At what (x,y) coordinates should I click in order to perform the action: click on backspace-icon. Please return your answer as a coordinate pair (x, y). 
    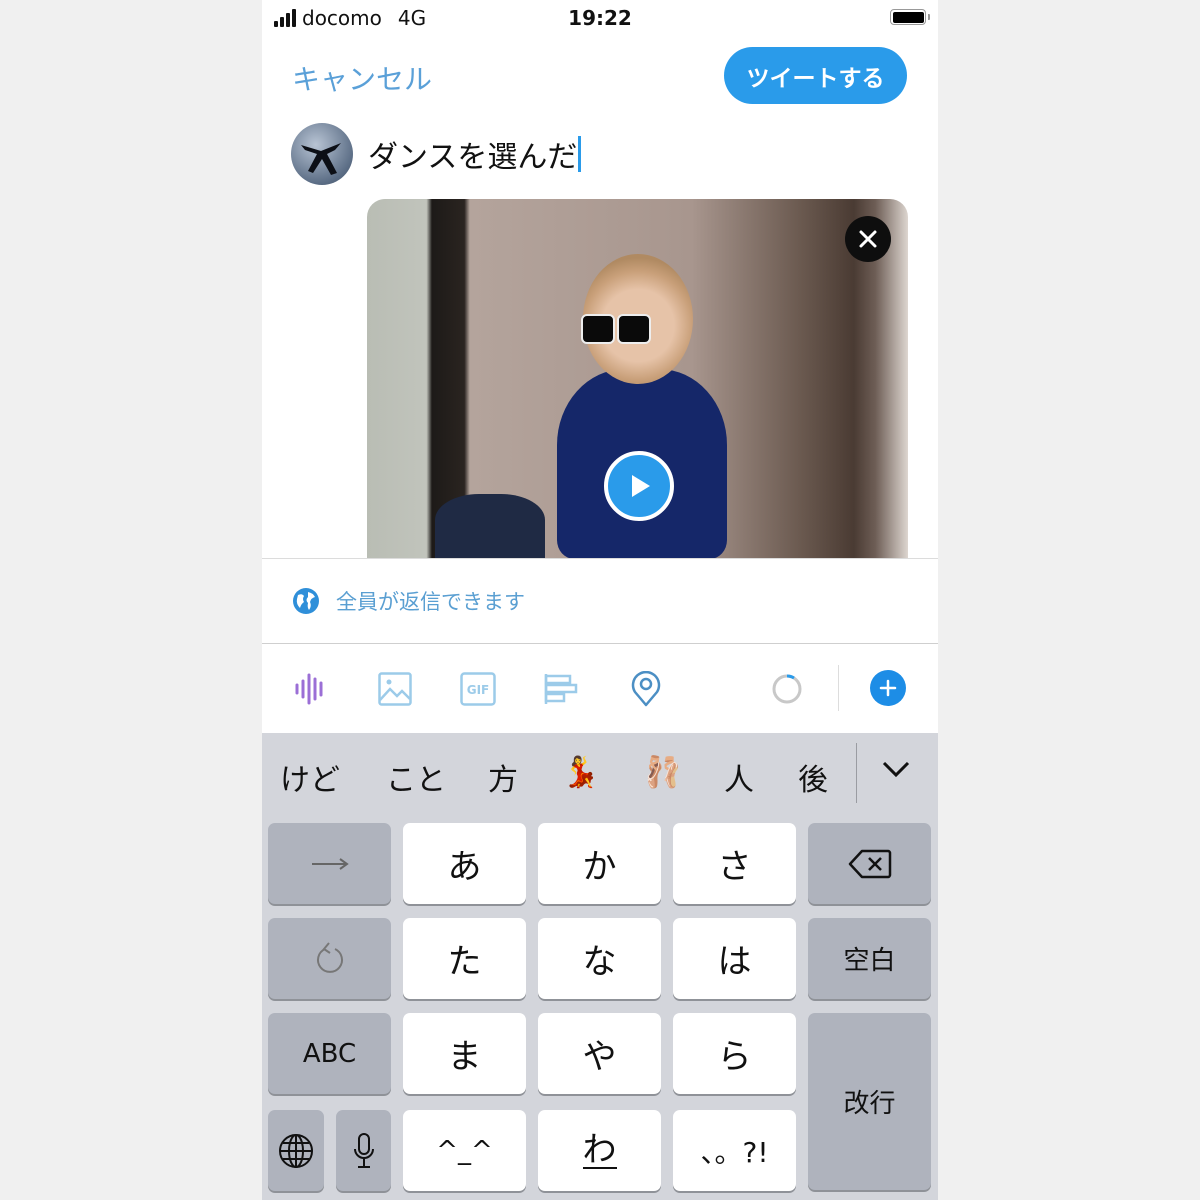
    Looking at the image, I should click on (869, 863).